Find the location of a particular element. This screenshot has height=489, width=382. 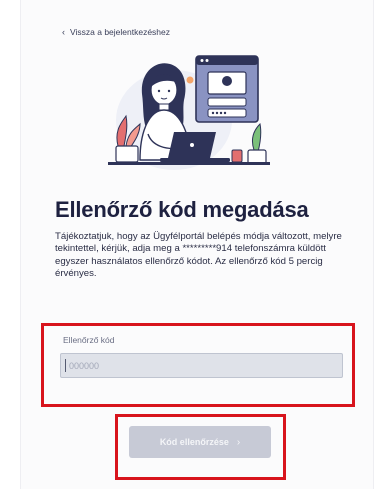

chevron-right-icon: › is located at coordinates (238, 442).